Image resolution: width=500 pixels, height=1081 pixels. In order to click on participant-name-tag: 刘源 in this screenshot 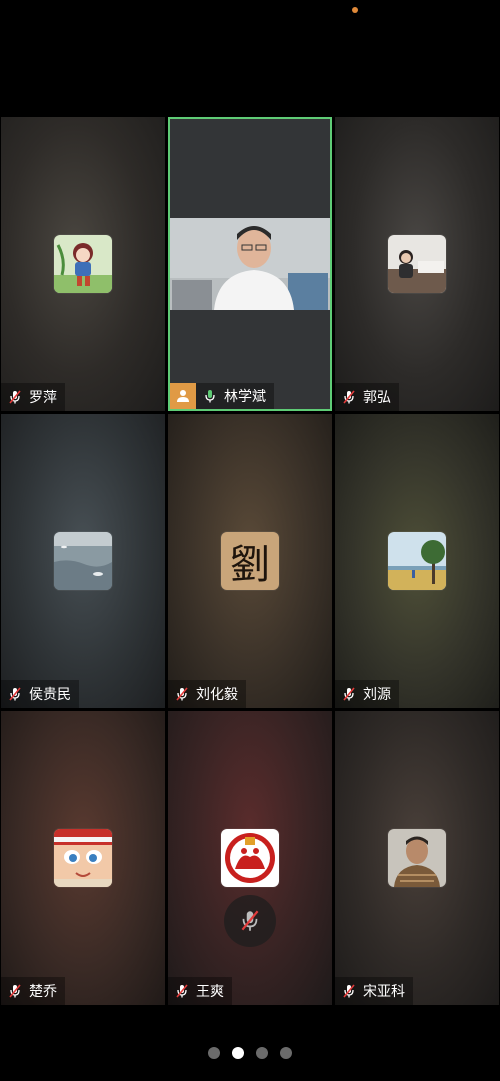, I will do `click(367, 694)`.